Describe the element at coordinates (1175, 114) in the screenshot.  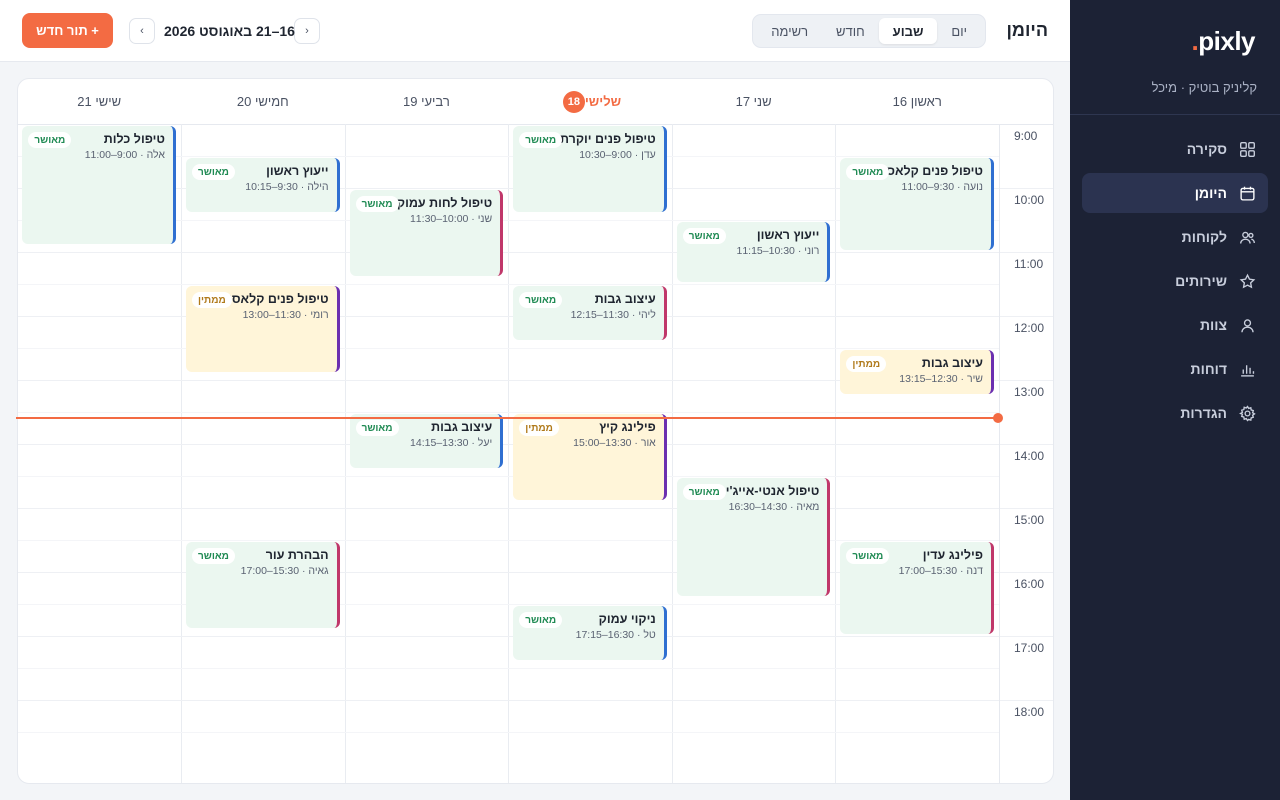
I see `sidebar-divider` at that location.